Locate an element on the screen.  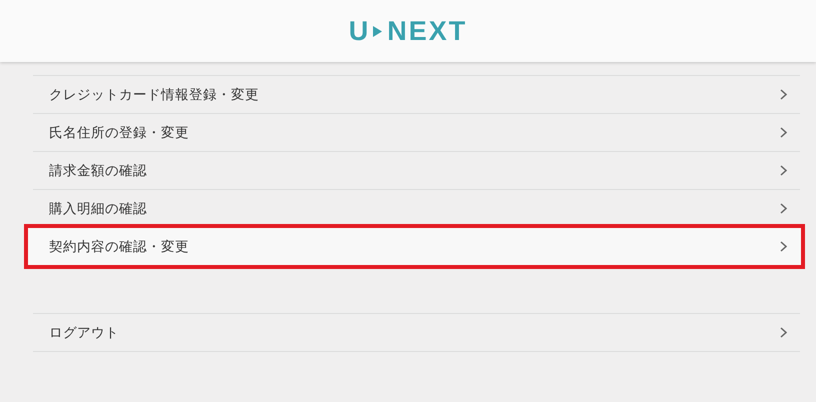
menu-label: 氏名住所の登録・変更 is located at coordinates (119, 133).